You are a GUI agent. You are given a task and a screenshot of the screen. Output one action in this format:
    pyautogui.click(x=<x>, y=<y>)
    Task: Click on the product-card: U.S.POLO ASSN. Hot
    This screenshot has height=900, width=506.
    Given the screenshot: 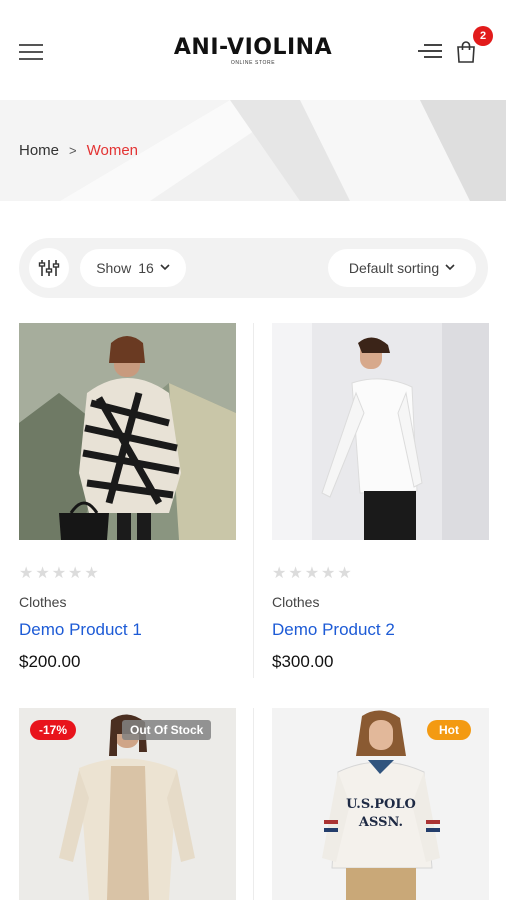 What is the action you would take?
    pyautogui.click(x=380, y=804)
    